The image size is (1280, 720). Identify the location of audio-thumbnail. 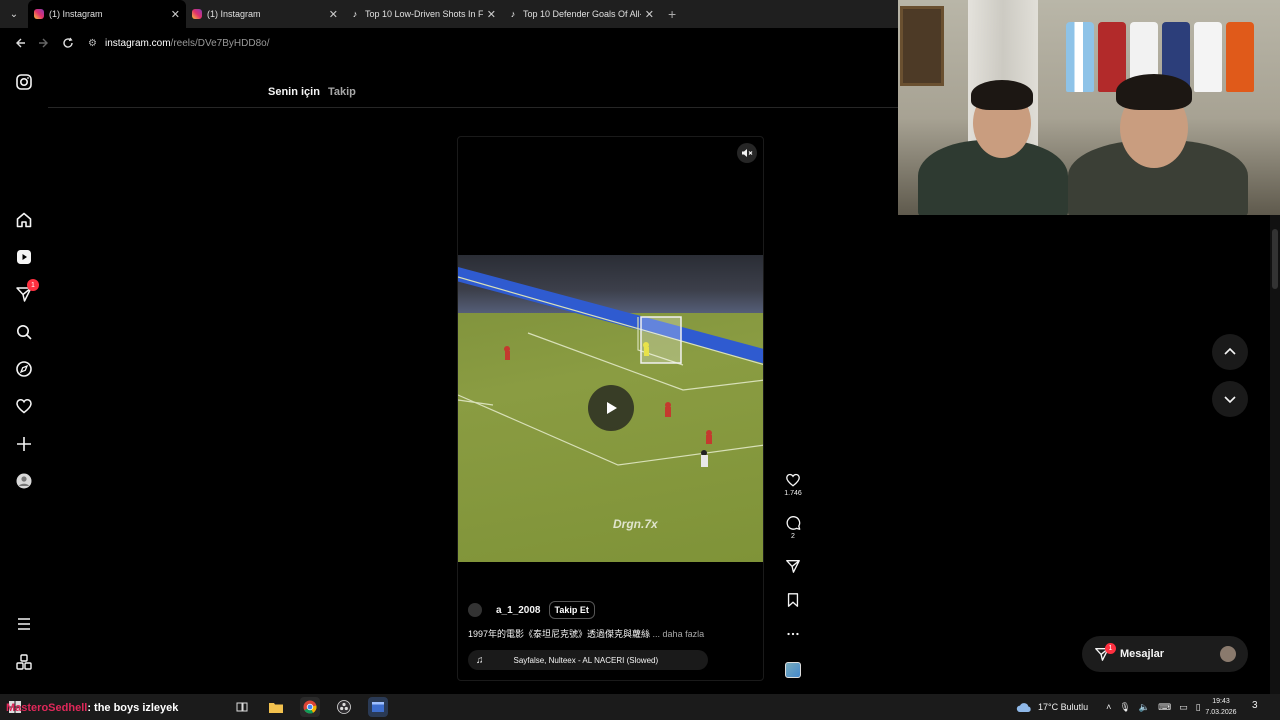
(793, 670).